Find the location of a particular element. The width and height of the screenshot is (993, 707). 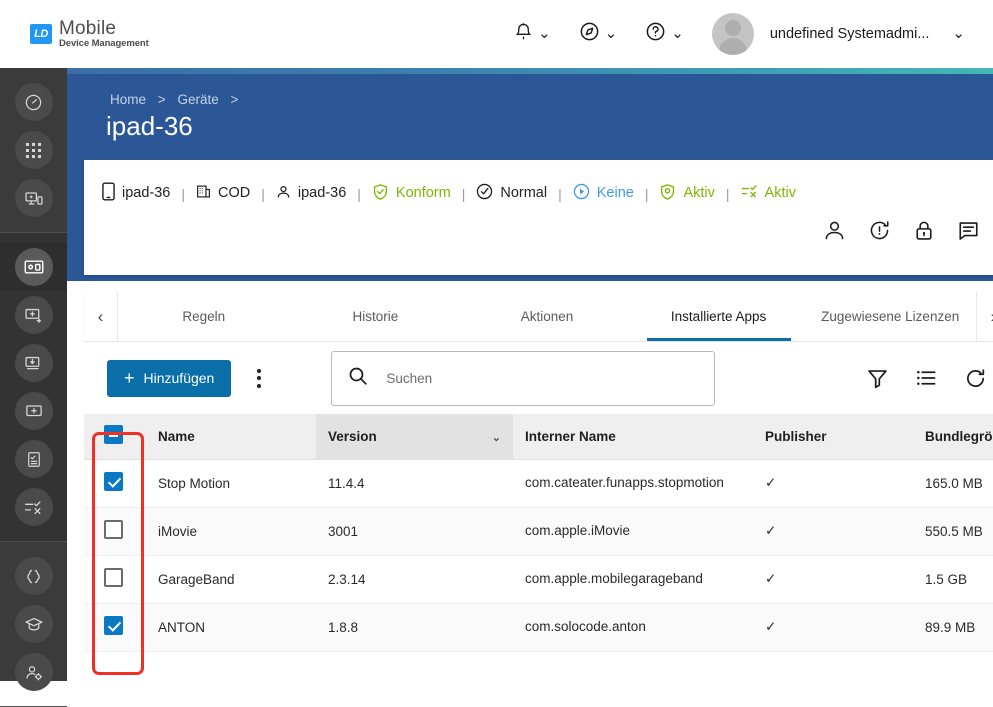

sidebar-item-checklist is located at coordinates (33, 459).